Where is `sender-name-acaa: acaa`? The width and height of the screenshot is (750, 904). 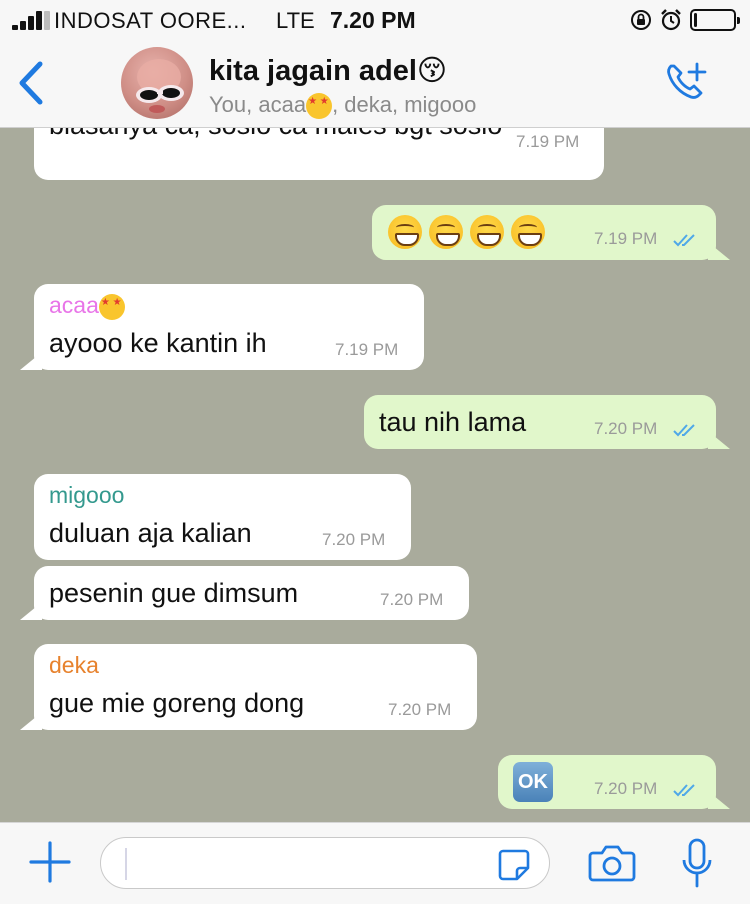 sender-name-acaa: acaa is located at coordinates (74, 305).